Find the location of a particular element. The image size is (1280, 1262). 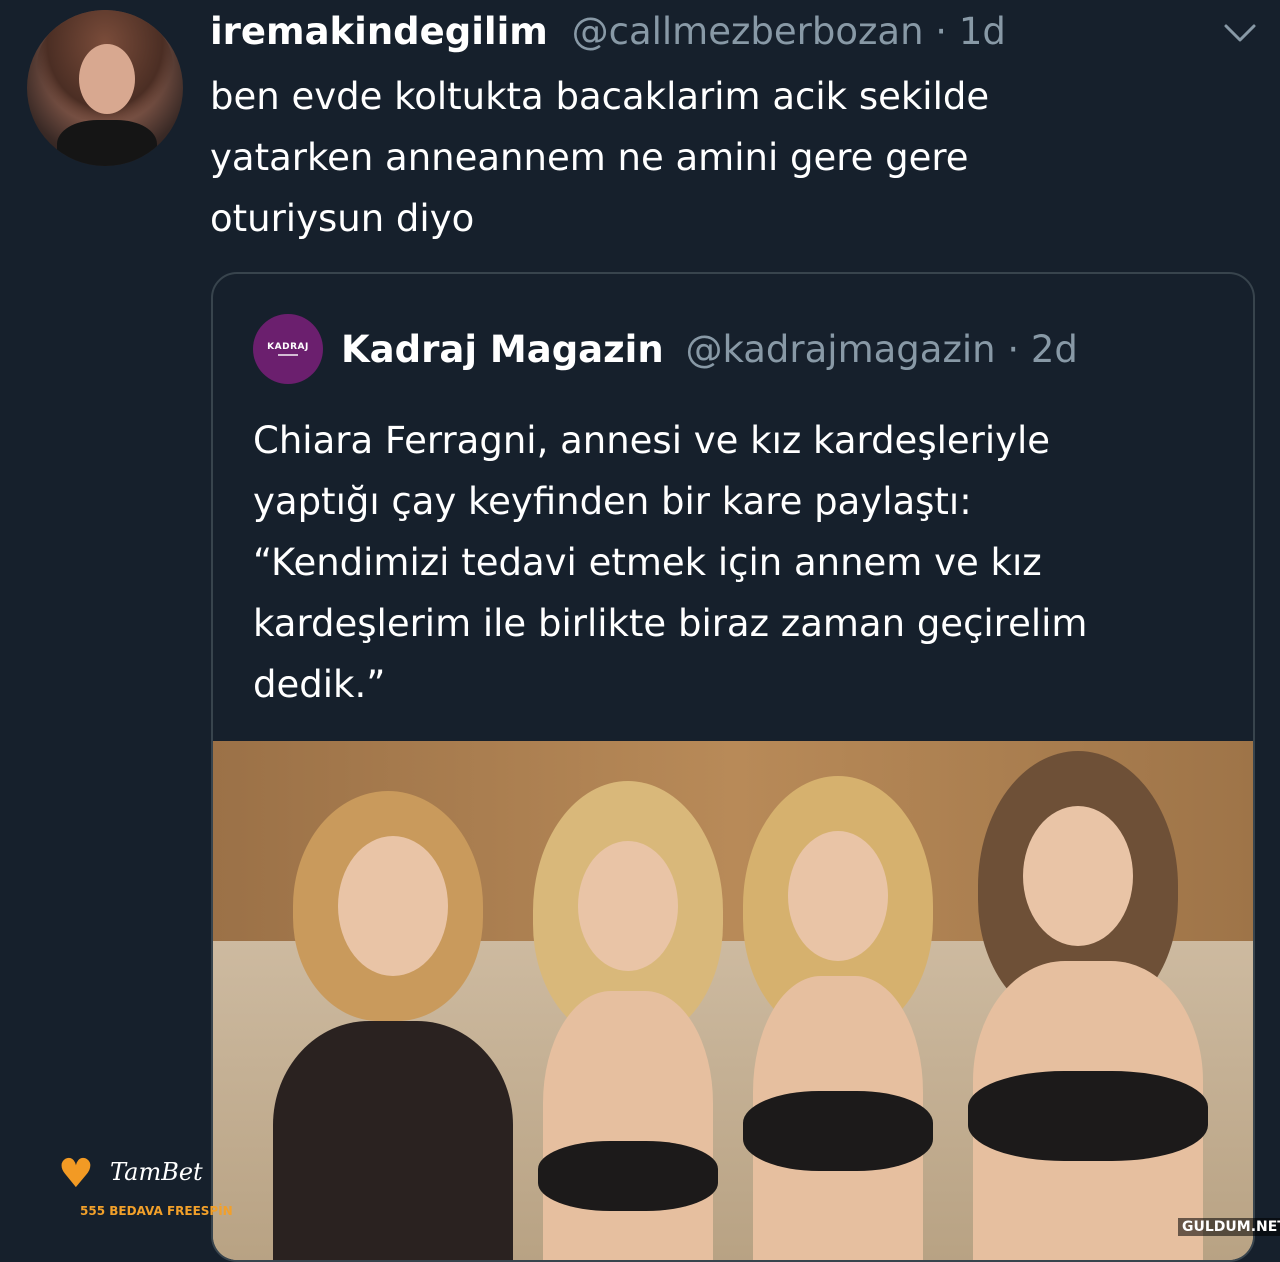

quoted-author-handle-time: @kadrajmagazin · 2d is located at coordinates (881, 349).